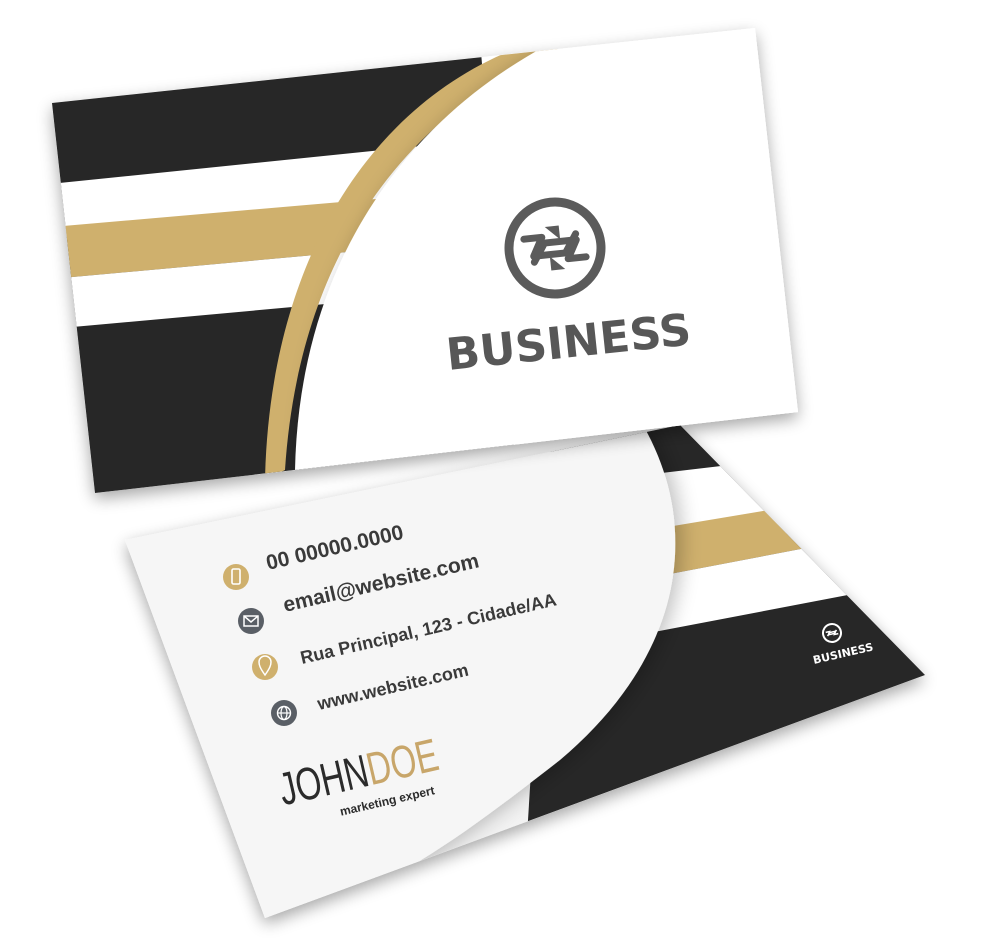 The width and height of the screenshot is (1000, 945). What do you see at coordinates (251, 621) in the screenshot?
I see `envelope-icon` at bounding box center [251, 621].